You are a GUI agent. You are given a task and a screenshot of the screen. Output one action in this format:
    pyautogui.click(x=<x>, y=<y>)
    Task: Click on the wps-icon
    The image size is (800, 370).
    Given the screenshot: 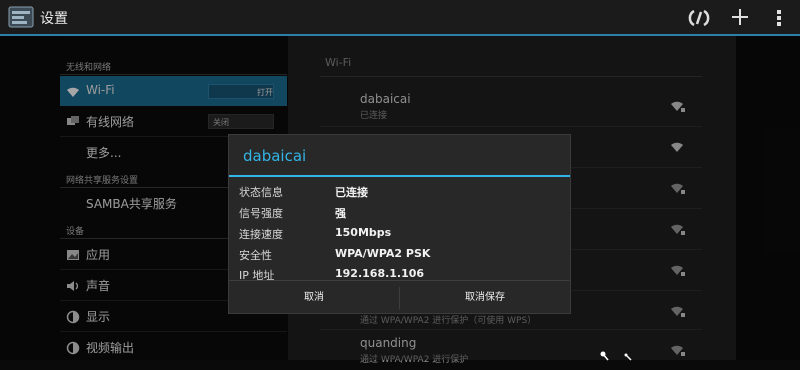 What is the action you would take?
    pyautogui.click(x=699, y=18)
    